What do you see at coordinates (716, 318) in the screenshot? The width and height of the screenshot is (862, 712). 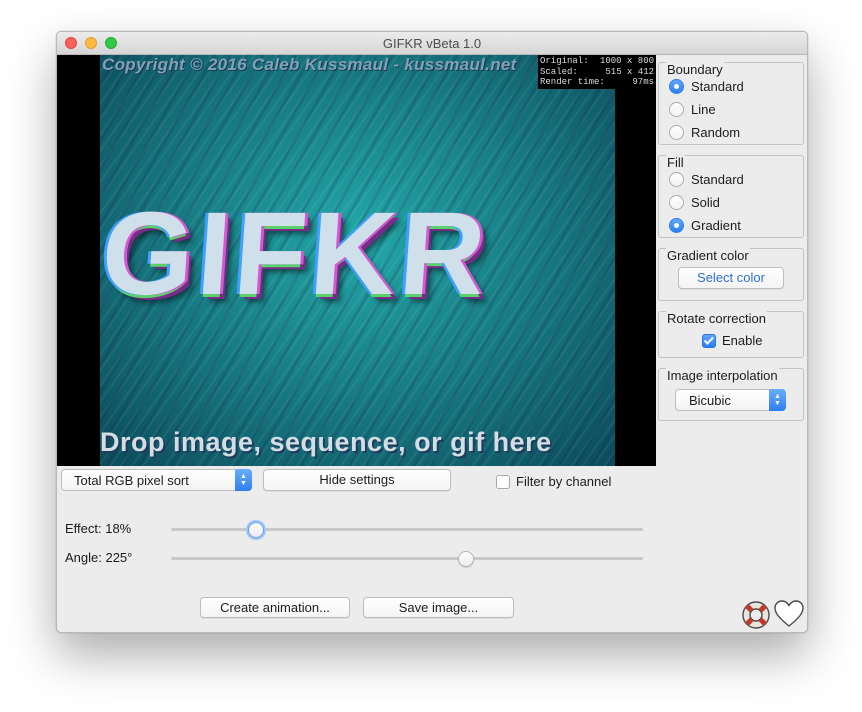 I see `rotate-correction-title: Rotate correction` at bounding box center [716, 318].